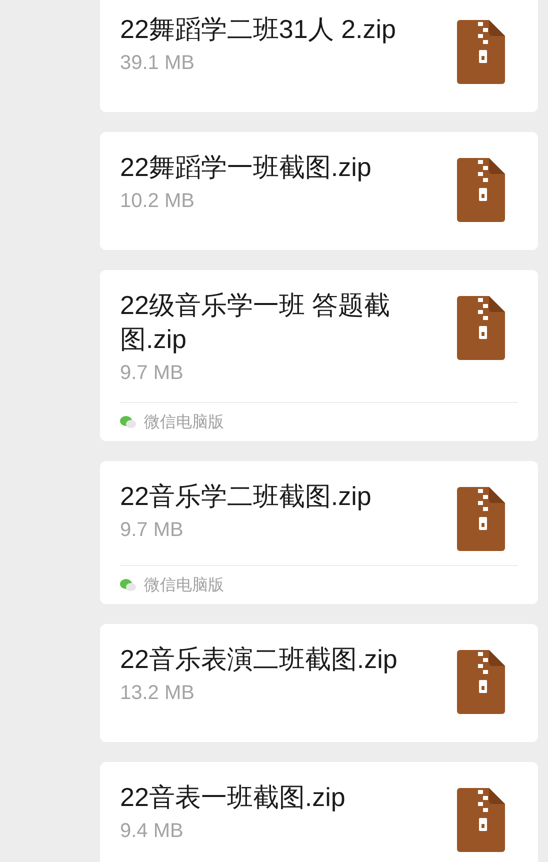  I want to click on file-name: 22音乐表演二班截图.zip, so click(259, 659).